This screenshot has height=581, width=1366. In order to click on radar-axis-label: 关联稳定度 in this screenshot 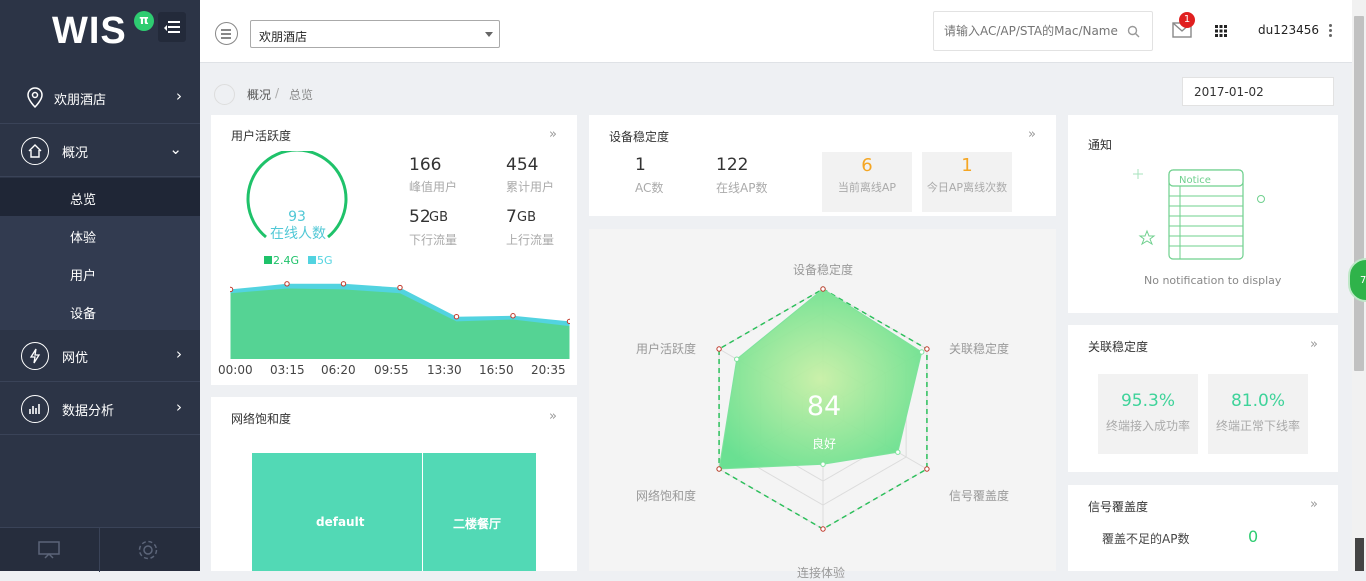, I will do `click(979, 349)`.